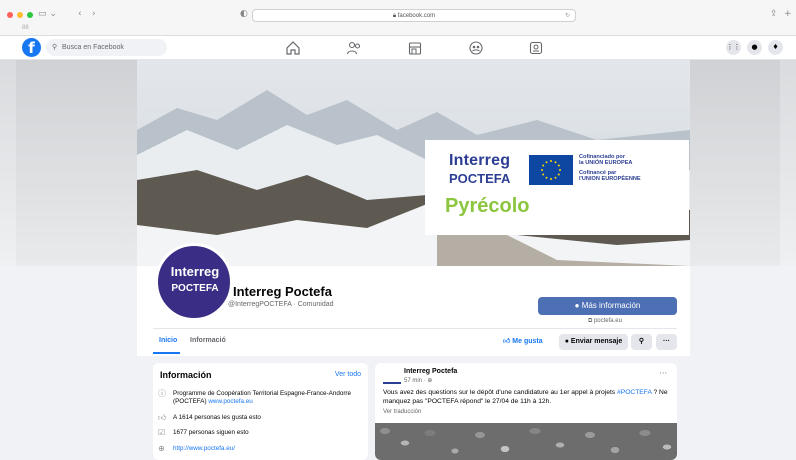 The height and width of the screenshot is (460, 796). I want to click on like-page-button: 👍︎ Me gusta, so click(527, 342).